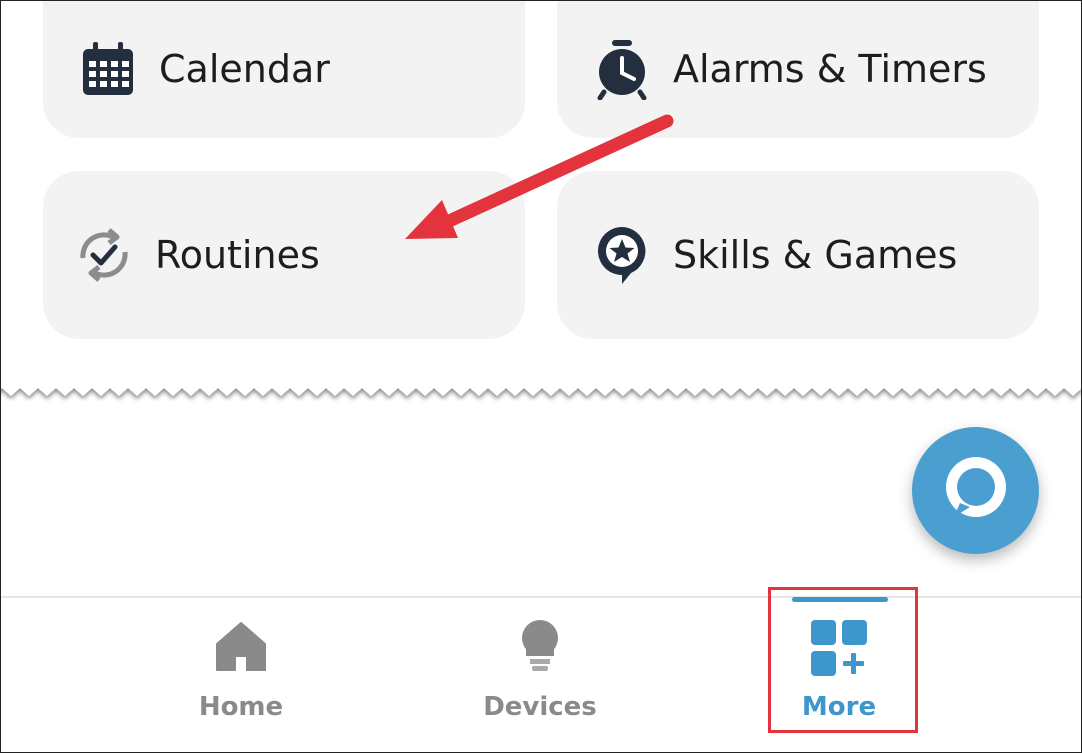 This screenshot has width=1082, height=753. What do you see at coordinates (104, 255) in the screenshot?
I see `routines-icon` at bounding box center [104, 255].